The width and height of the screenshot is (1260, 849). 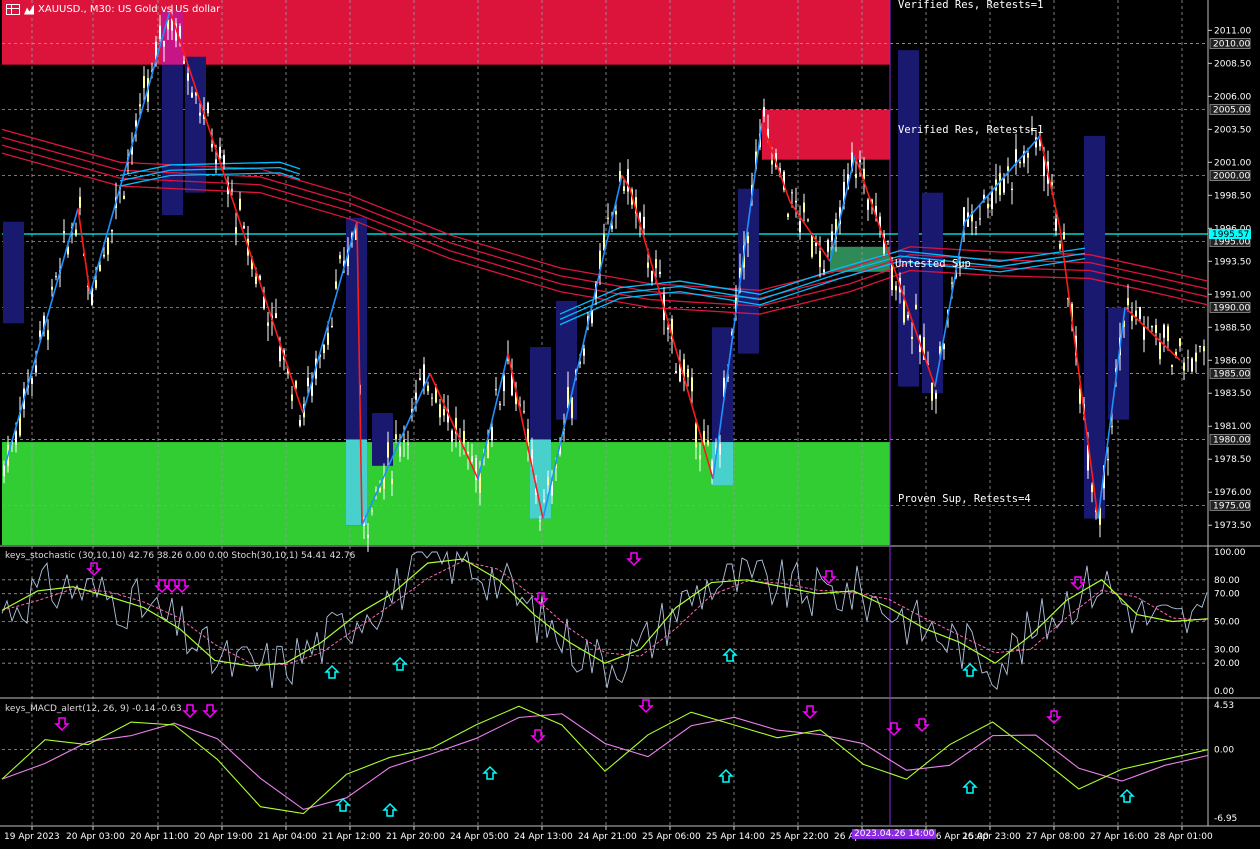 I want to click on price-label-11: 1983.50, so click(x=1232, y=394).